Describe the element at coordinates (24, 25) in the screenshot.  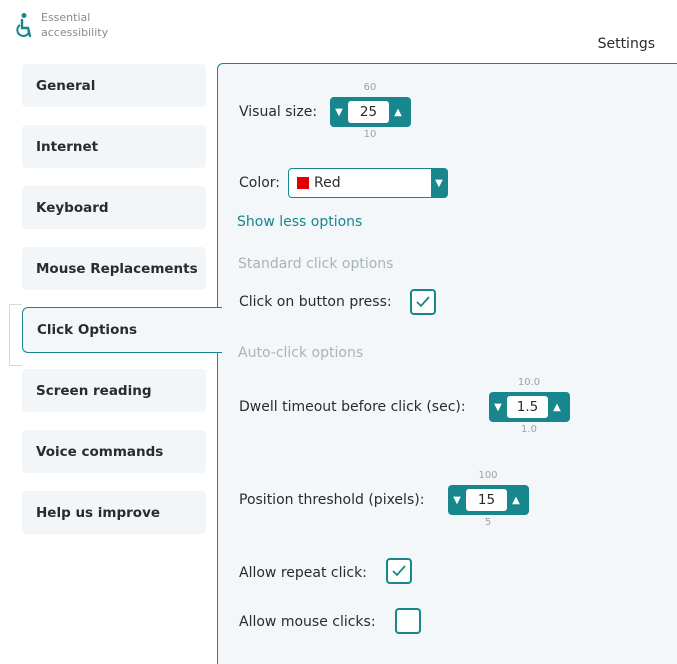
I see `wheelchair-icon` at that location.